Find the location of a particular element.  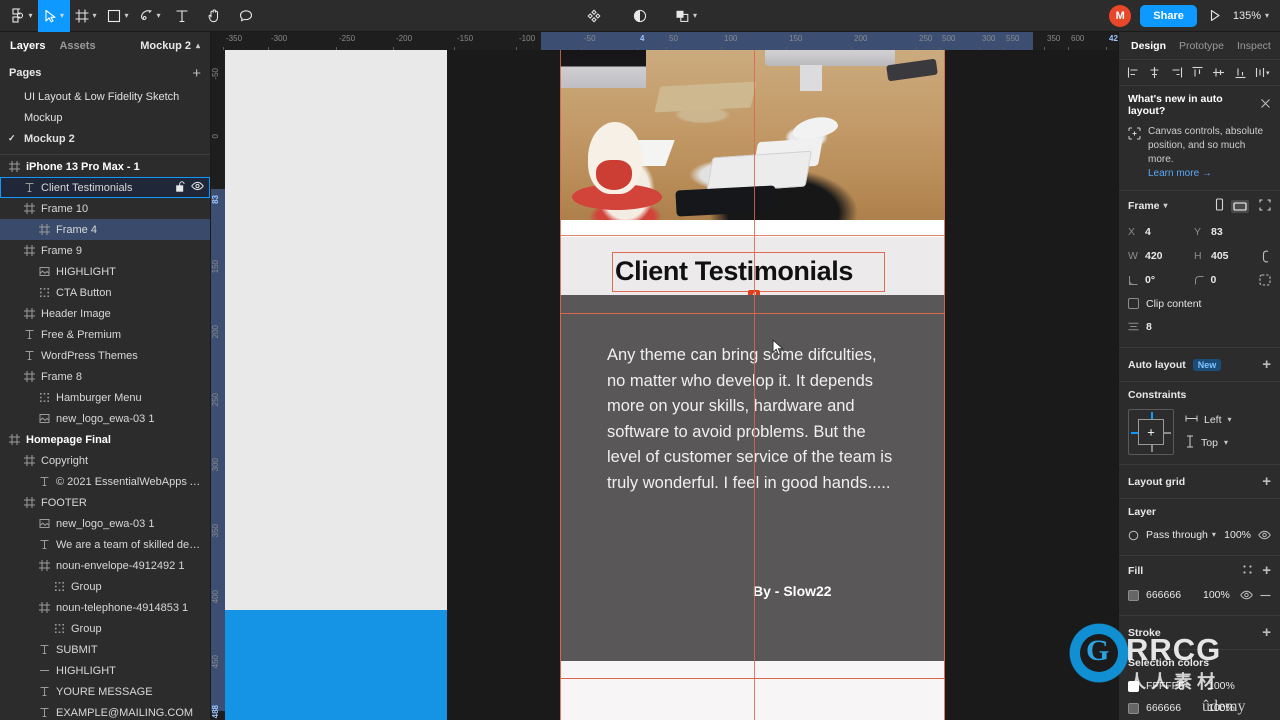

pen-tool-icon: ▾ is located at coordinates (150, 16).